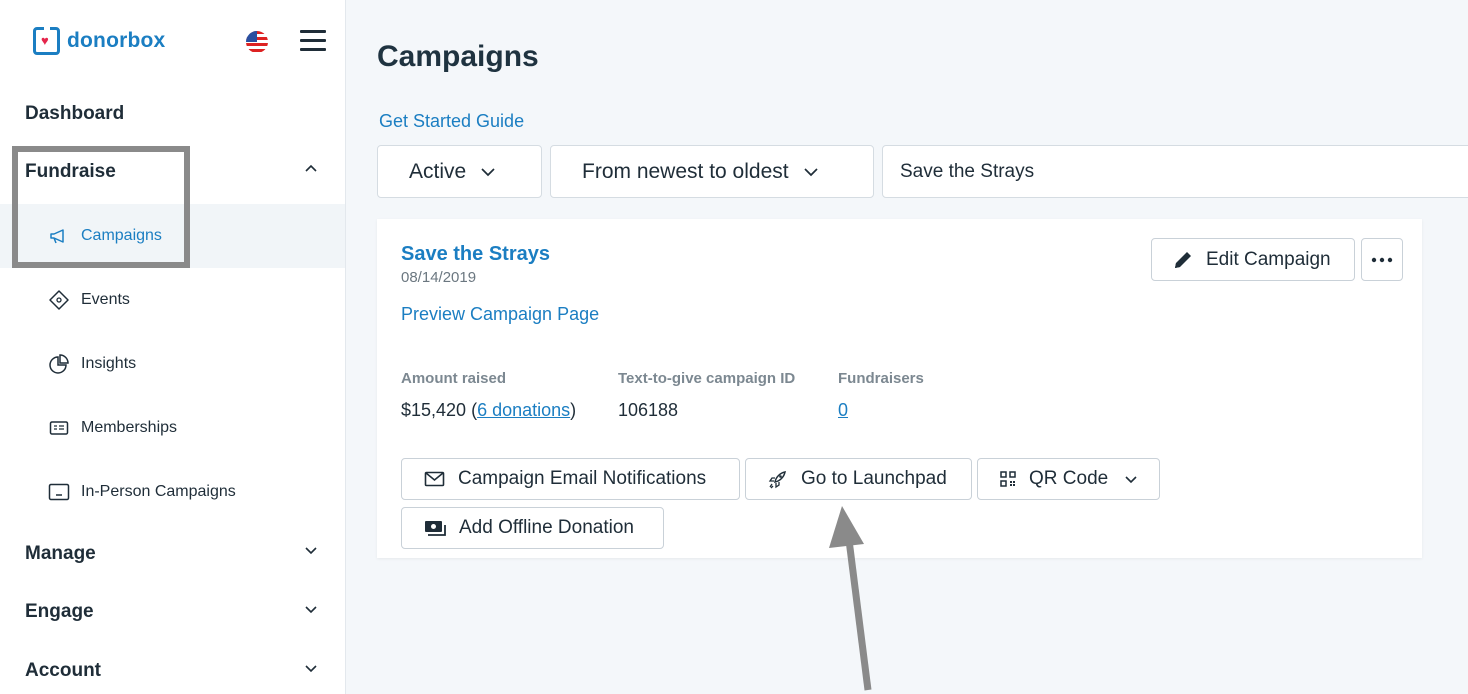  Describe the element at coordinates (1183, 259) in the screenshot. I see `pencil-icon` at that location.